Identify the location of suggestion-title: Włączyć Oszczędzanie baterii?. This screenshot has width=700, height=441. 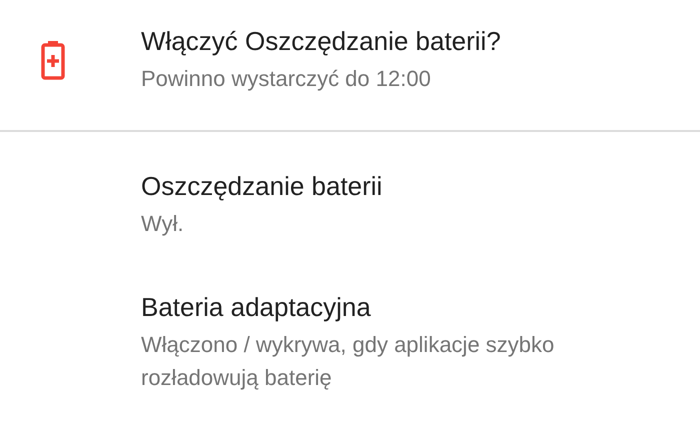
(321, 41).